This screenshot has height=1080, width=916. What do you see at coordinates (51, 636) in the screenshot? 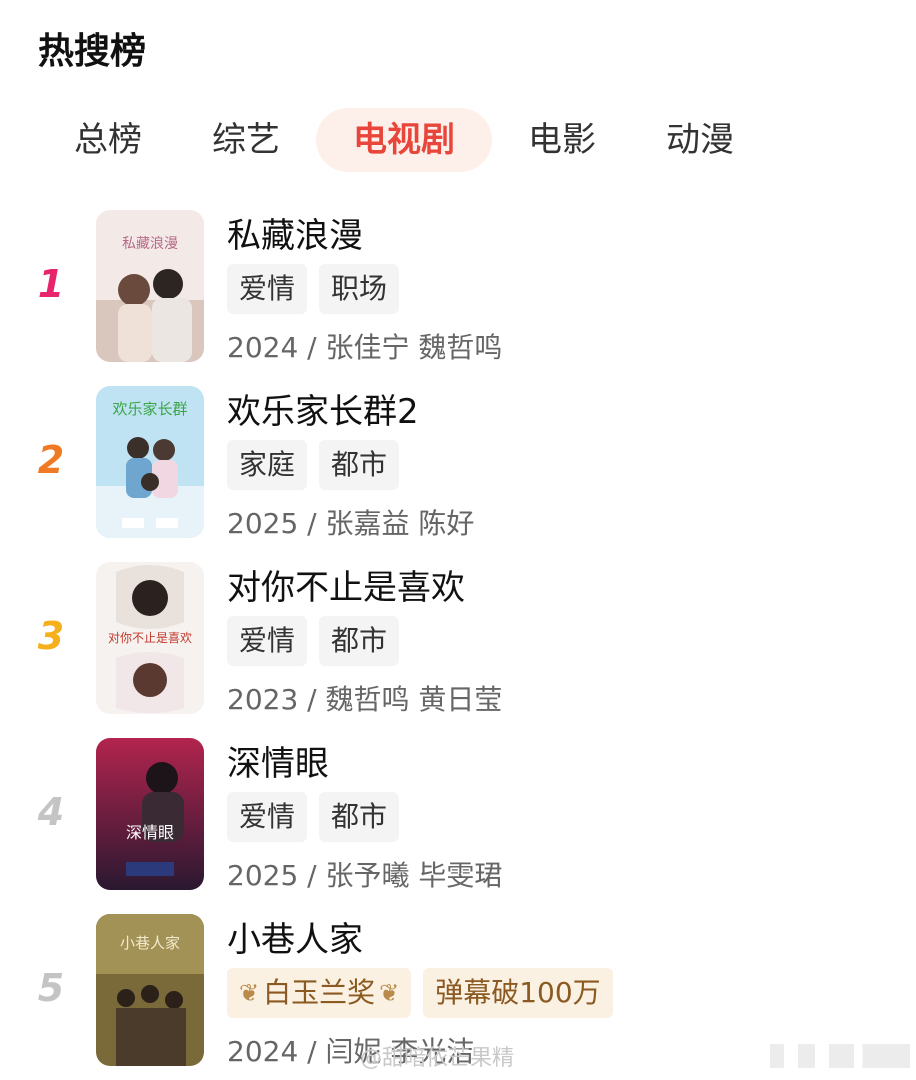
I see `rank-number: 3` at bounding box center [51, 636].